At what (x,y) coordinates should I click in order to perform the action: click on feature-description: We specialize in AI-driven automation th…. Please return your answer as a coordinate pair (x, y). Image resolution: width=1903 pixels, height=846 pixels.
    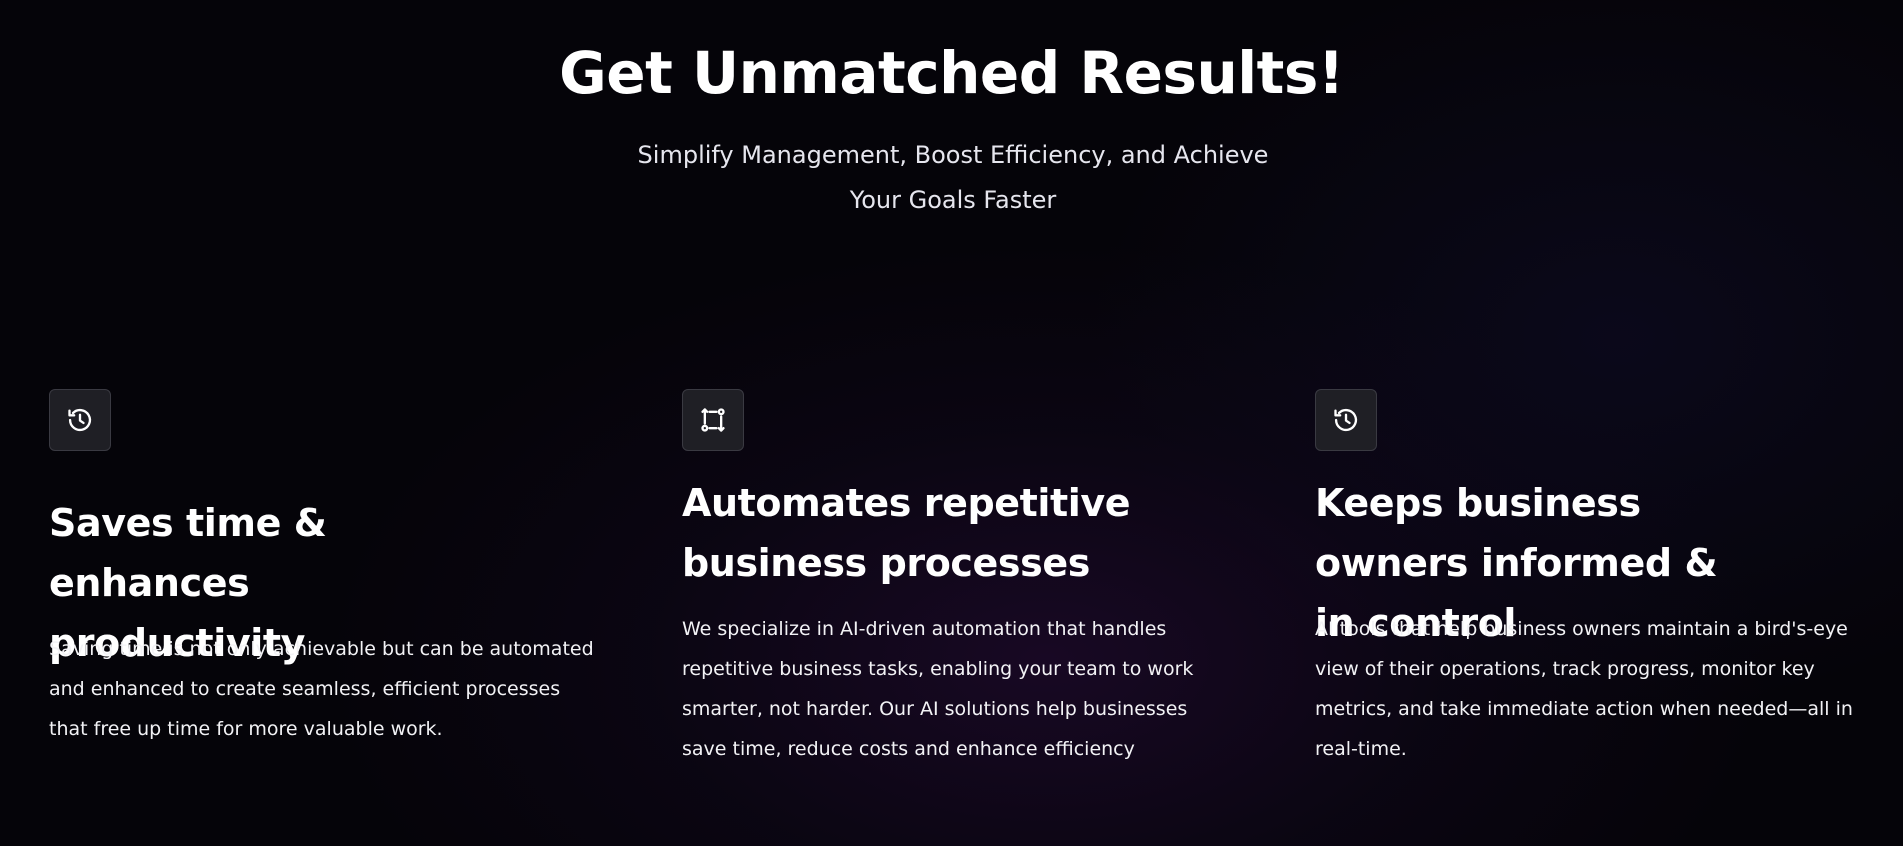
    Looking at the image, I should click on (938, 689).